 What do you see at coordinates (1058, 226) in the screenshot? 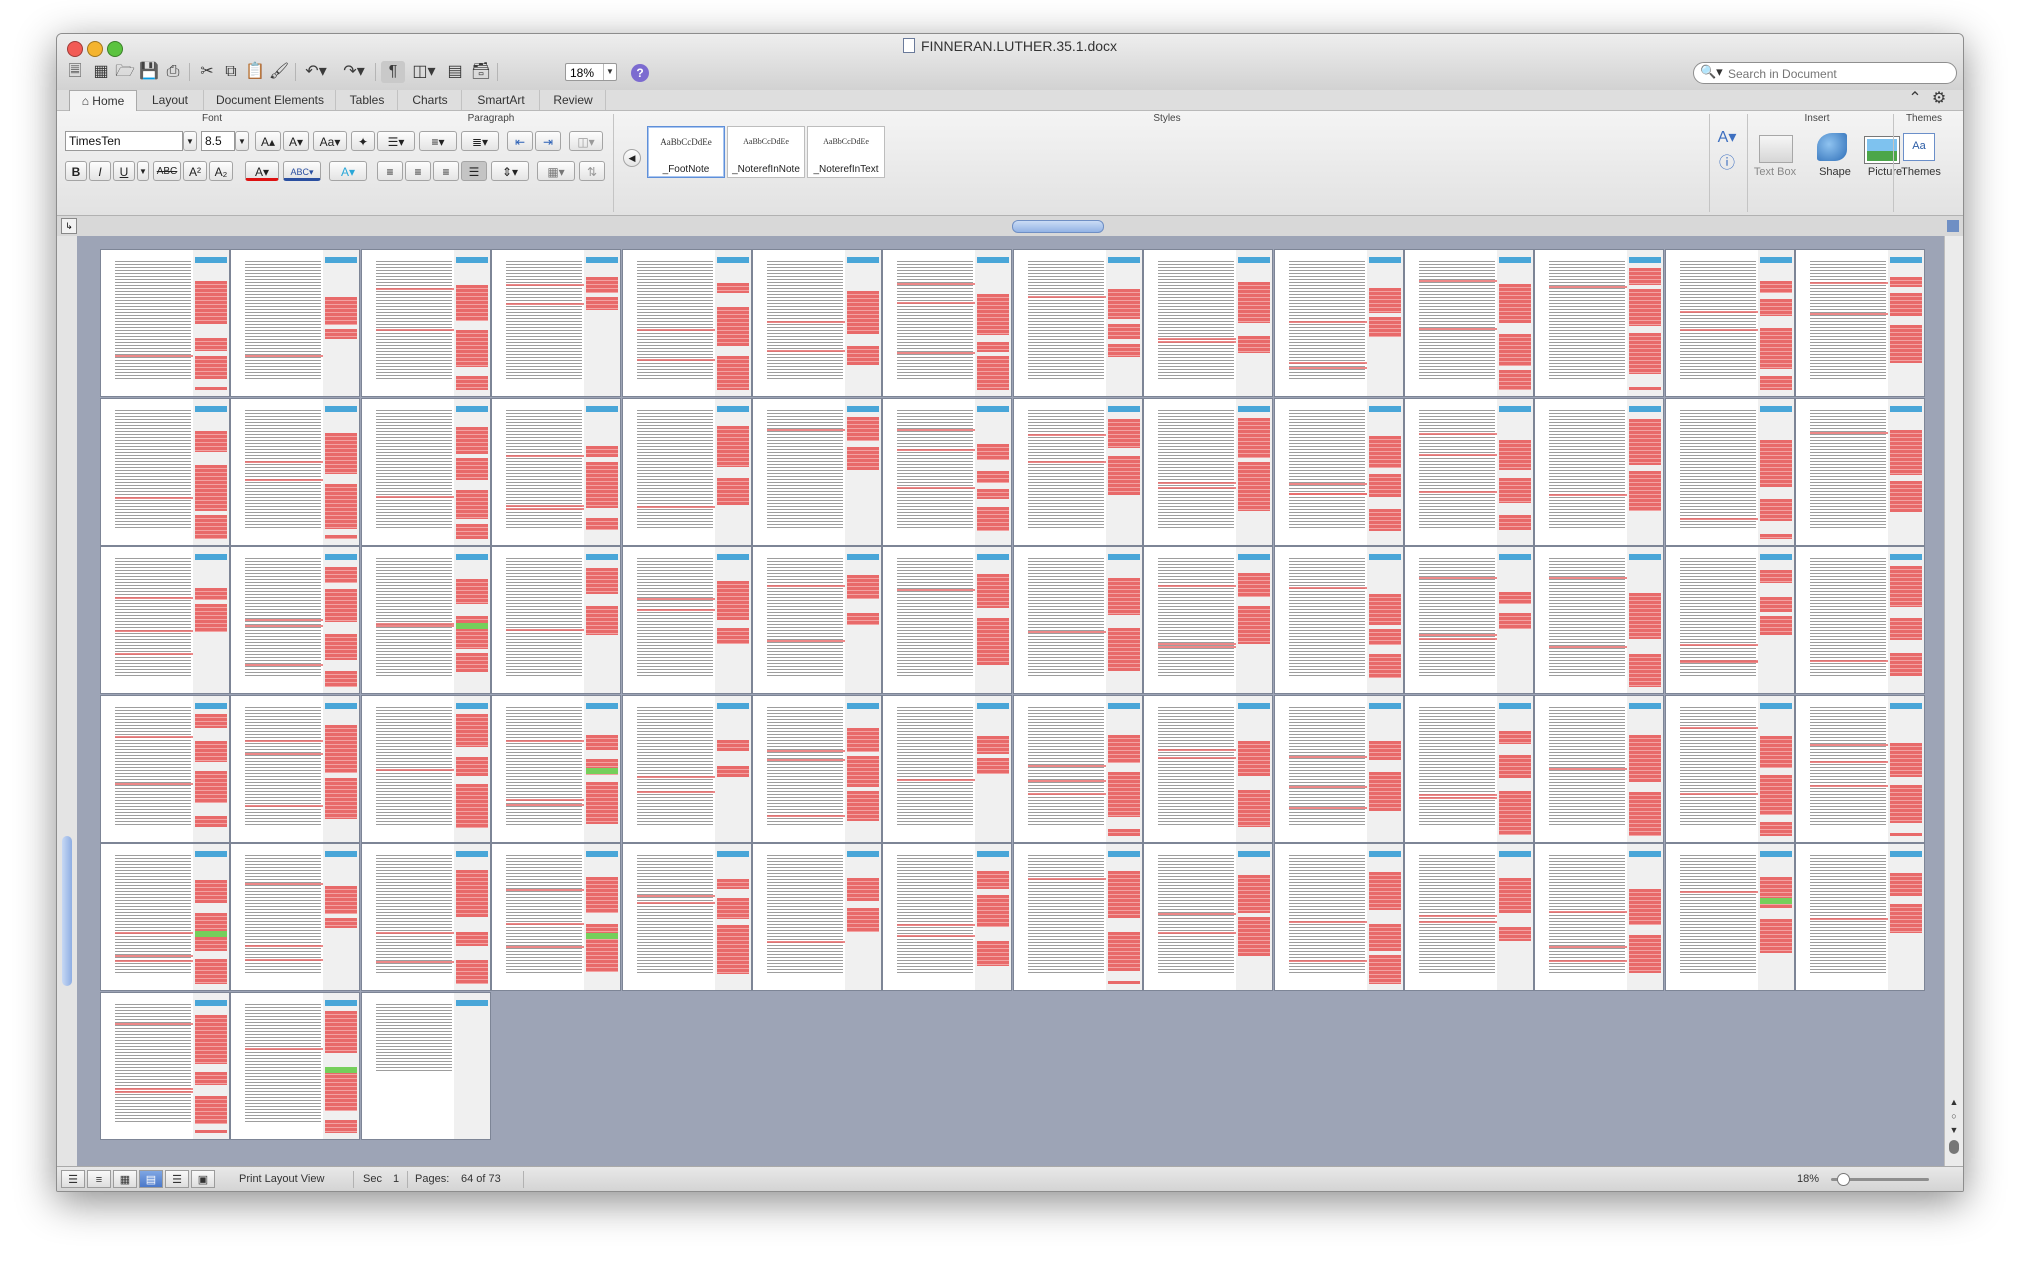
I see `horizontal-ruler` at bounding box center [1058, 226].